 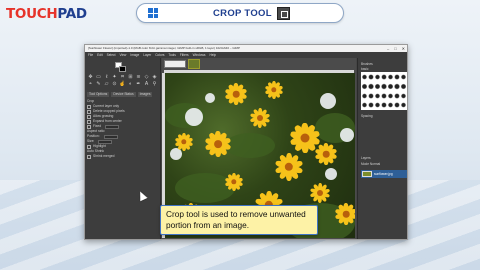 What do you see at coordinates (145, 94) in the screenshot?
I see `tab-images: Images` at bounding box center [145, 94].